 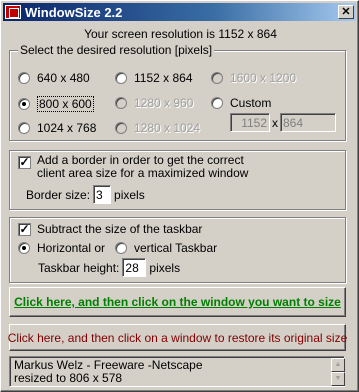 I want to click on custom-size-fields: 1152 x 864, so click(x=283, y=122).